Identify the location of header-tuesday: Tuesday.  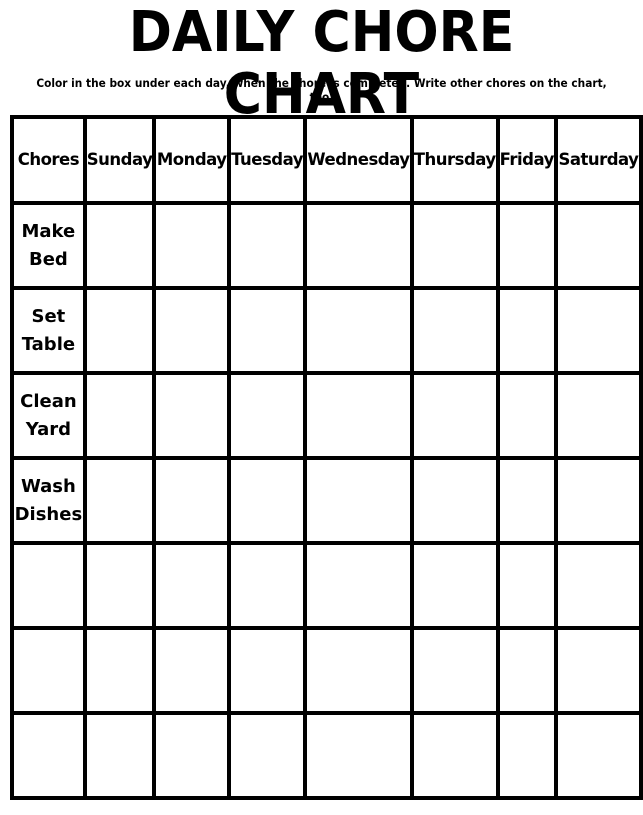
(267, 160).